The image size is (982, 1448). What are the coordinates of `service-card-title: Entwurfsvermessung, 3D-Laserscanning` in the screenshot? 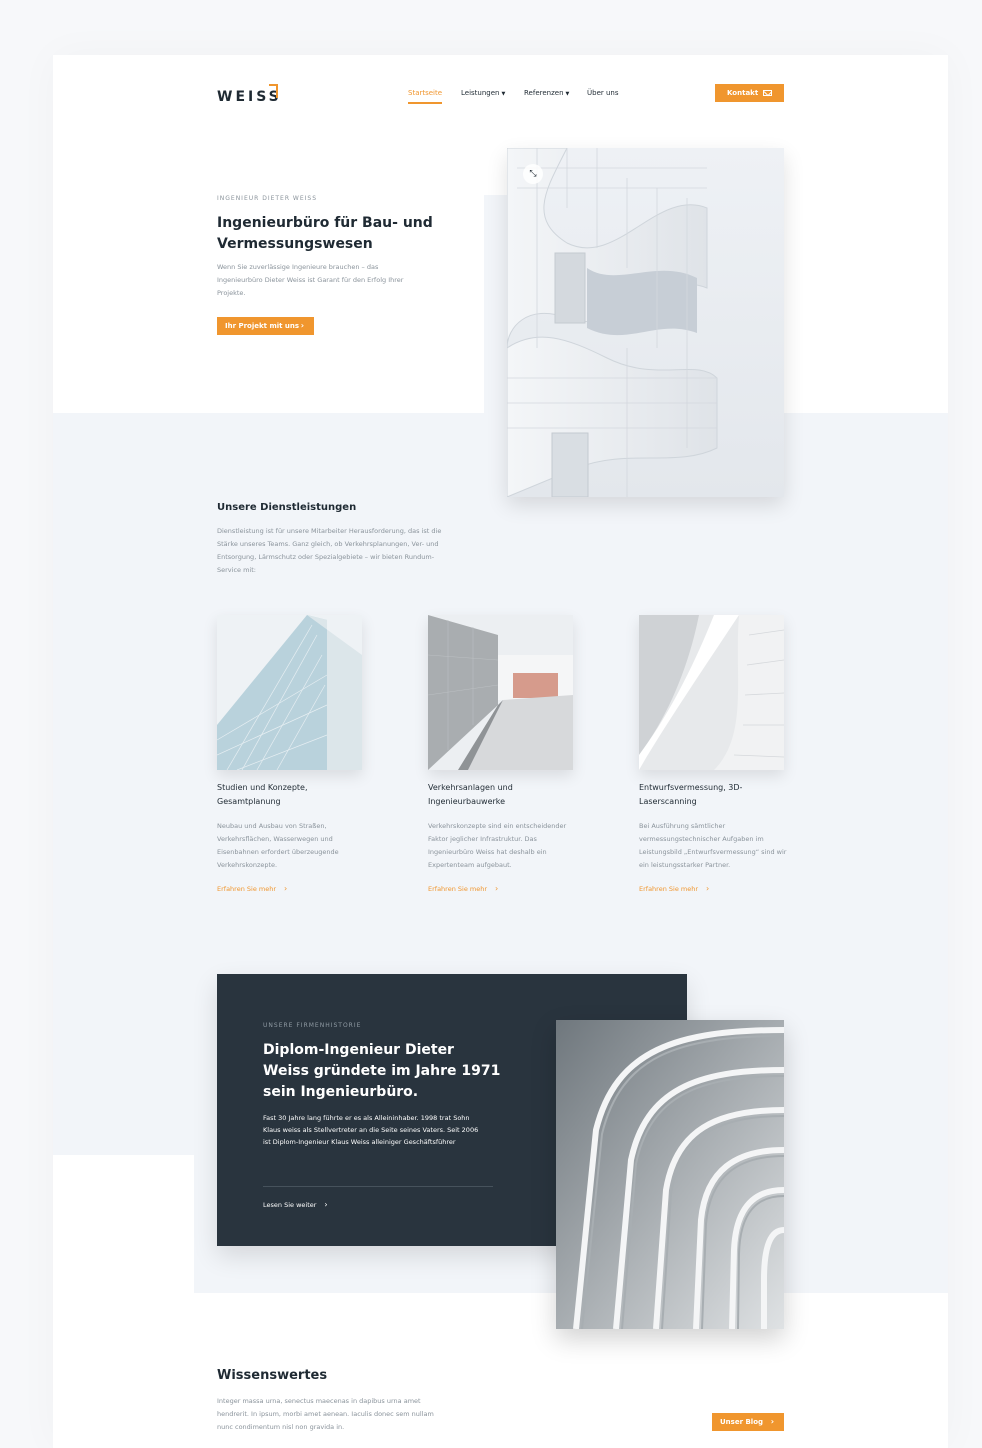 It's located at (691, 794).